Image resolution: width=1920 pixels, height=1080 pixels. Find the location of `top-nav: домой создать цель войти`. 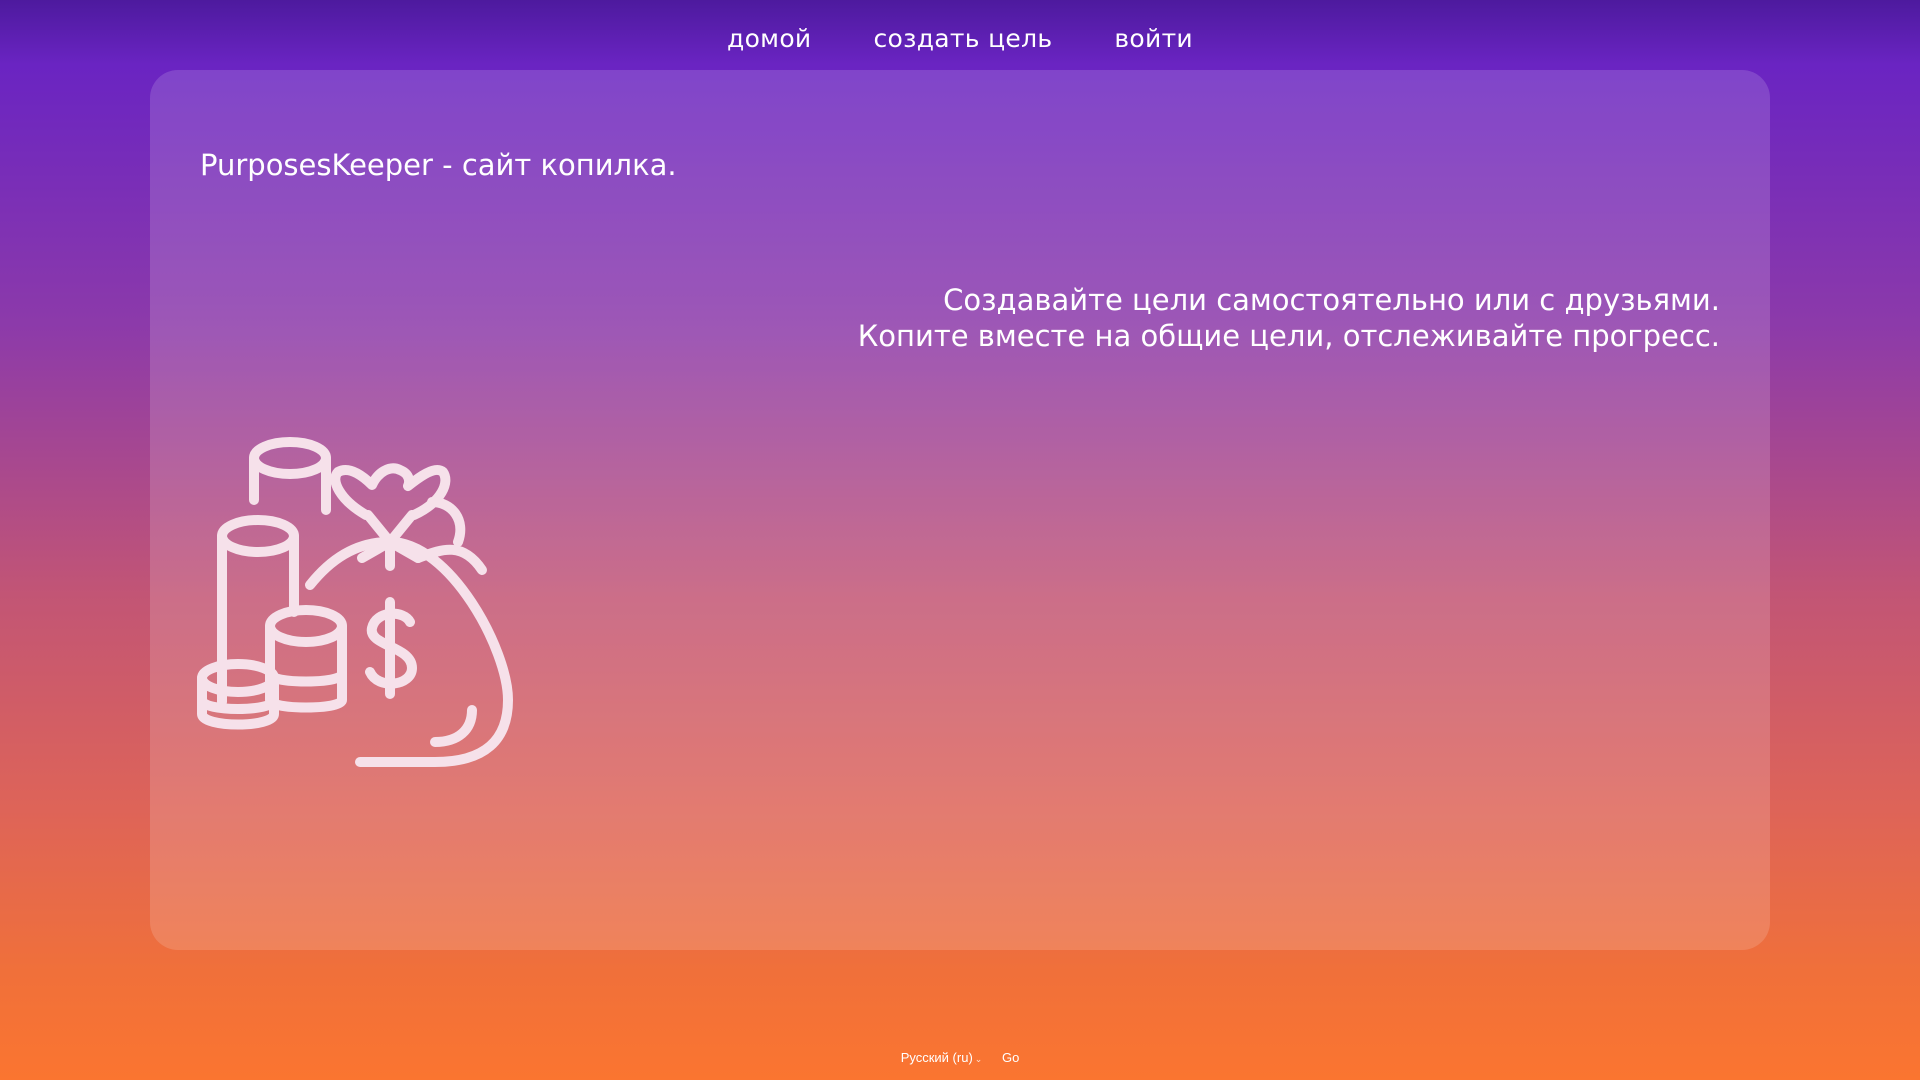

top-nav: домой создать цель войти is located at coordinates (960, 38).